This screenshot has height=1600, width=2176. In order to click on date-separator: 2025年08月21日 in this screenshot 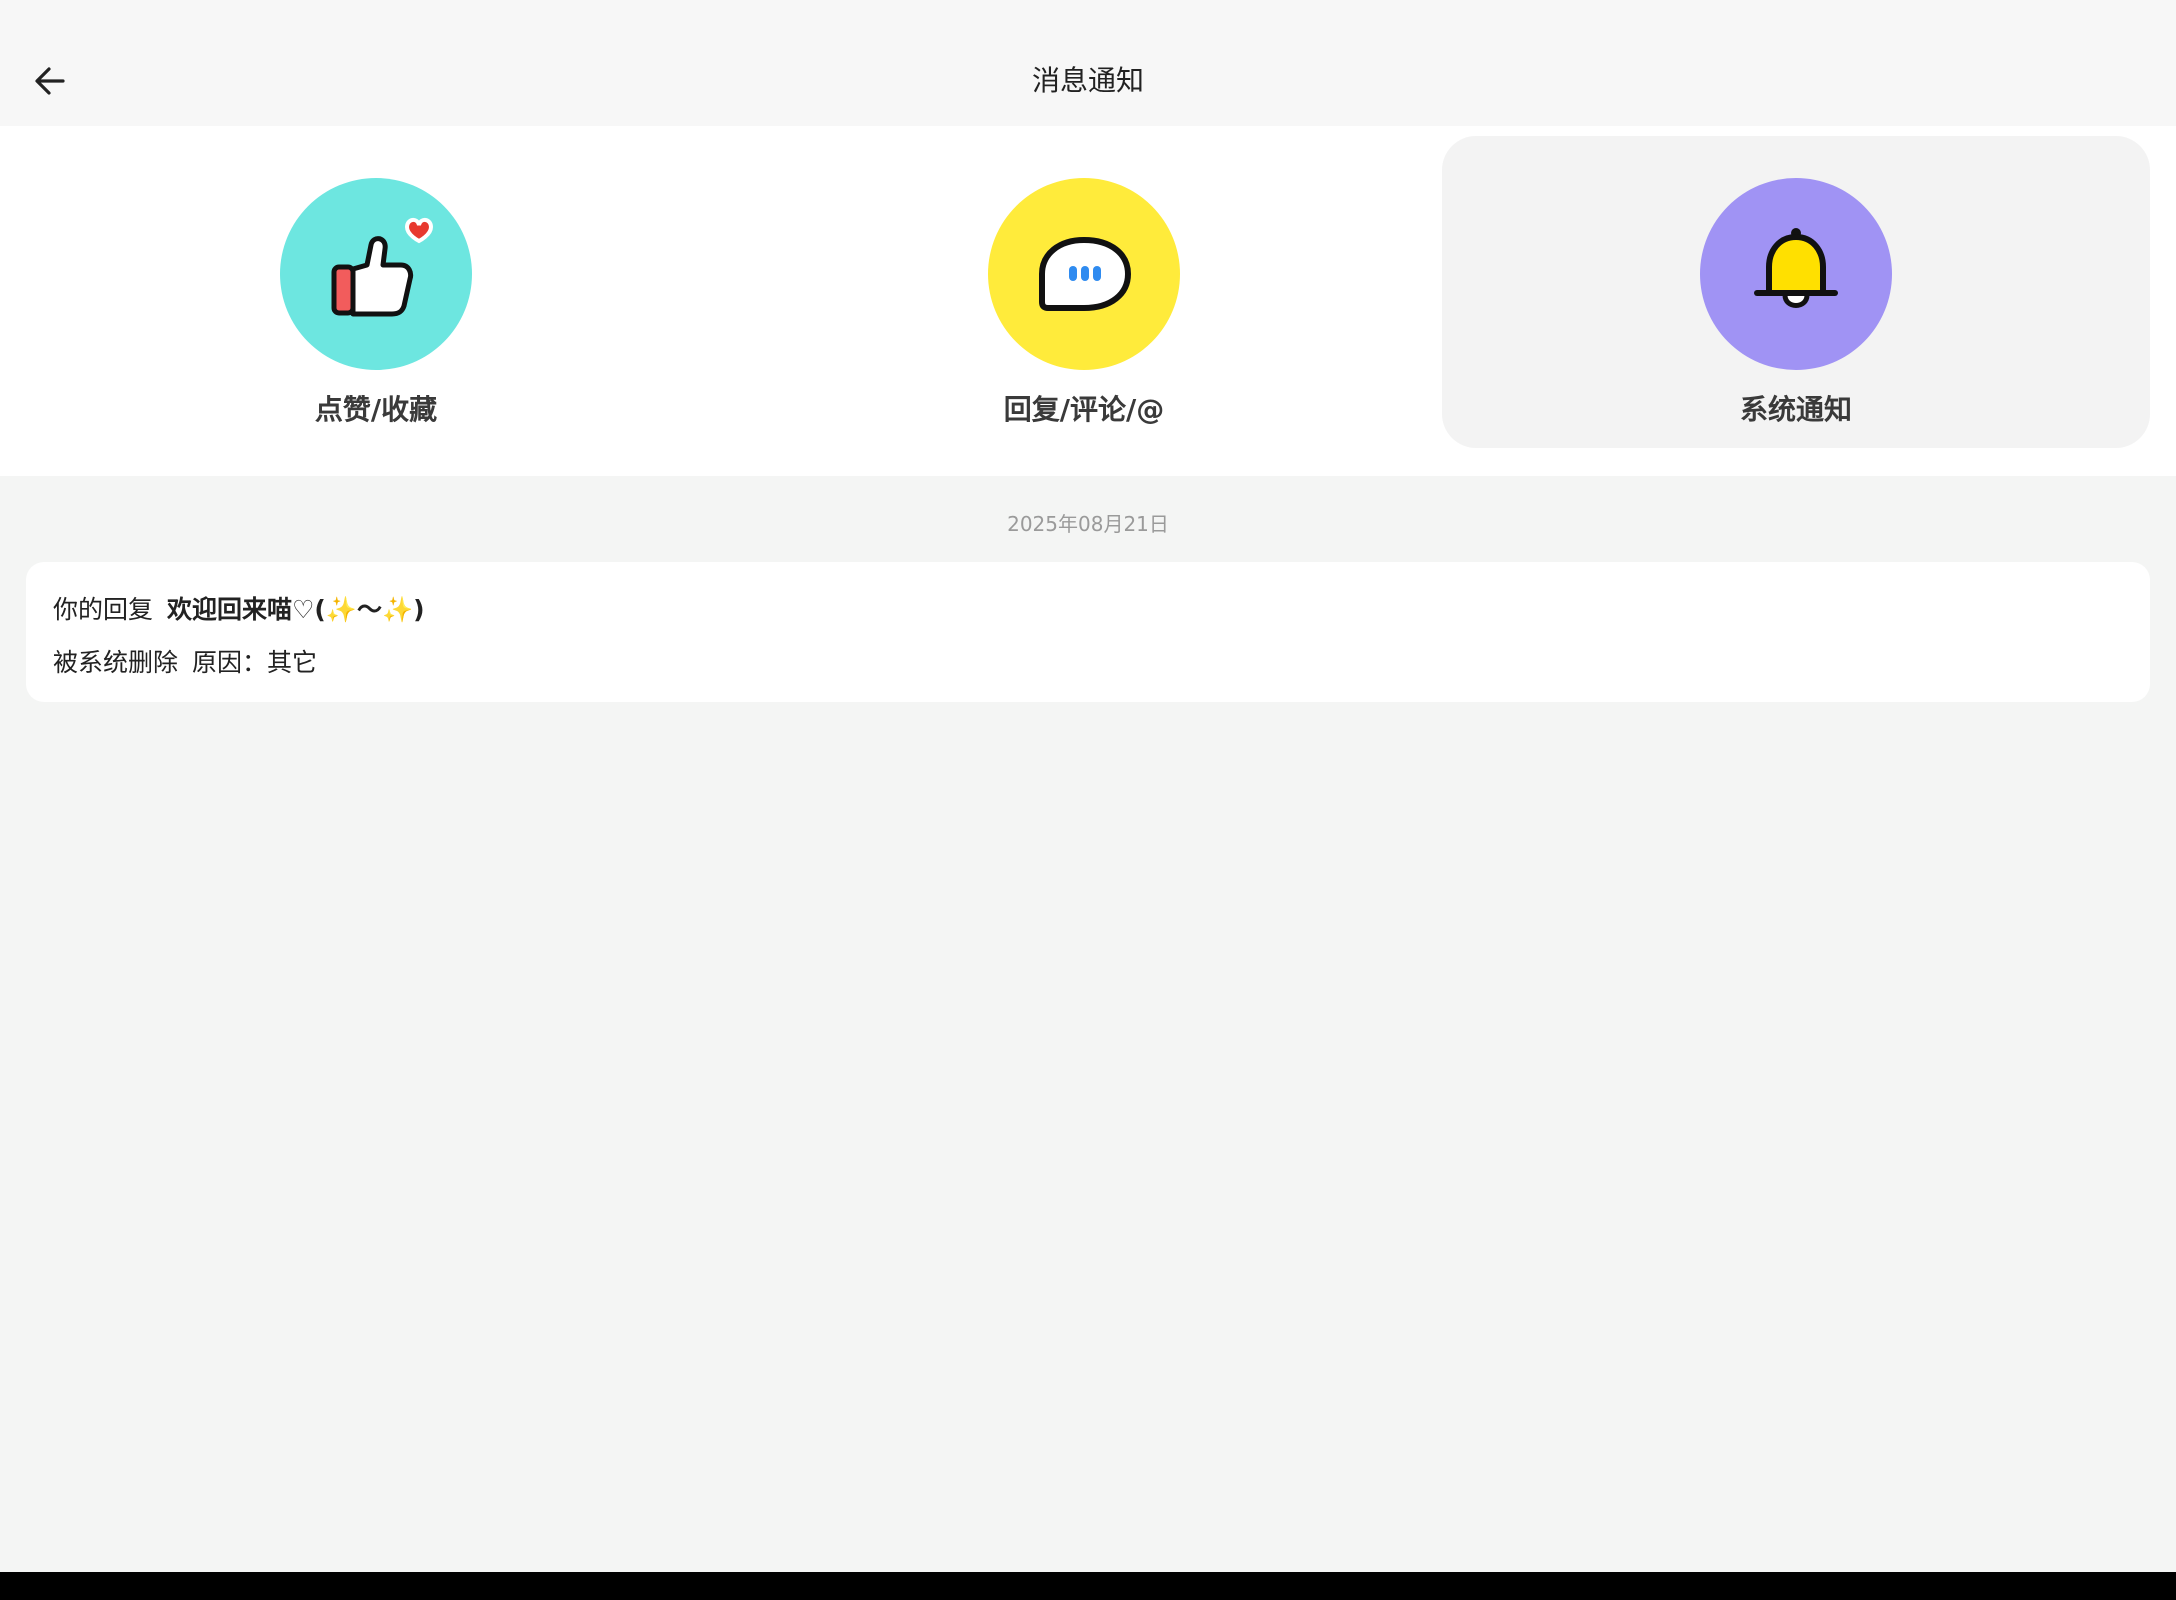, I will do `click(1088, 524)`.